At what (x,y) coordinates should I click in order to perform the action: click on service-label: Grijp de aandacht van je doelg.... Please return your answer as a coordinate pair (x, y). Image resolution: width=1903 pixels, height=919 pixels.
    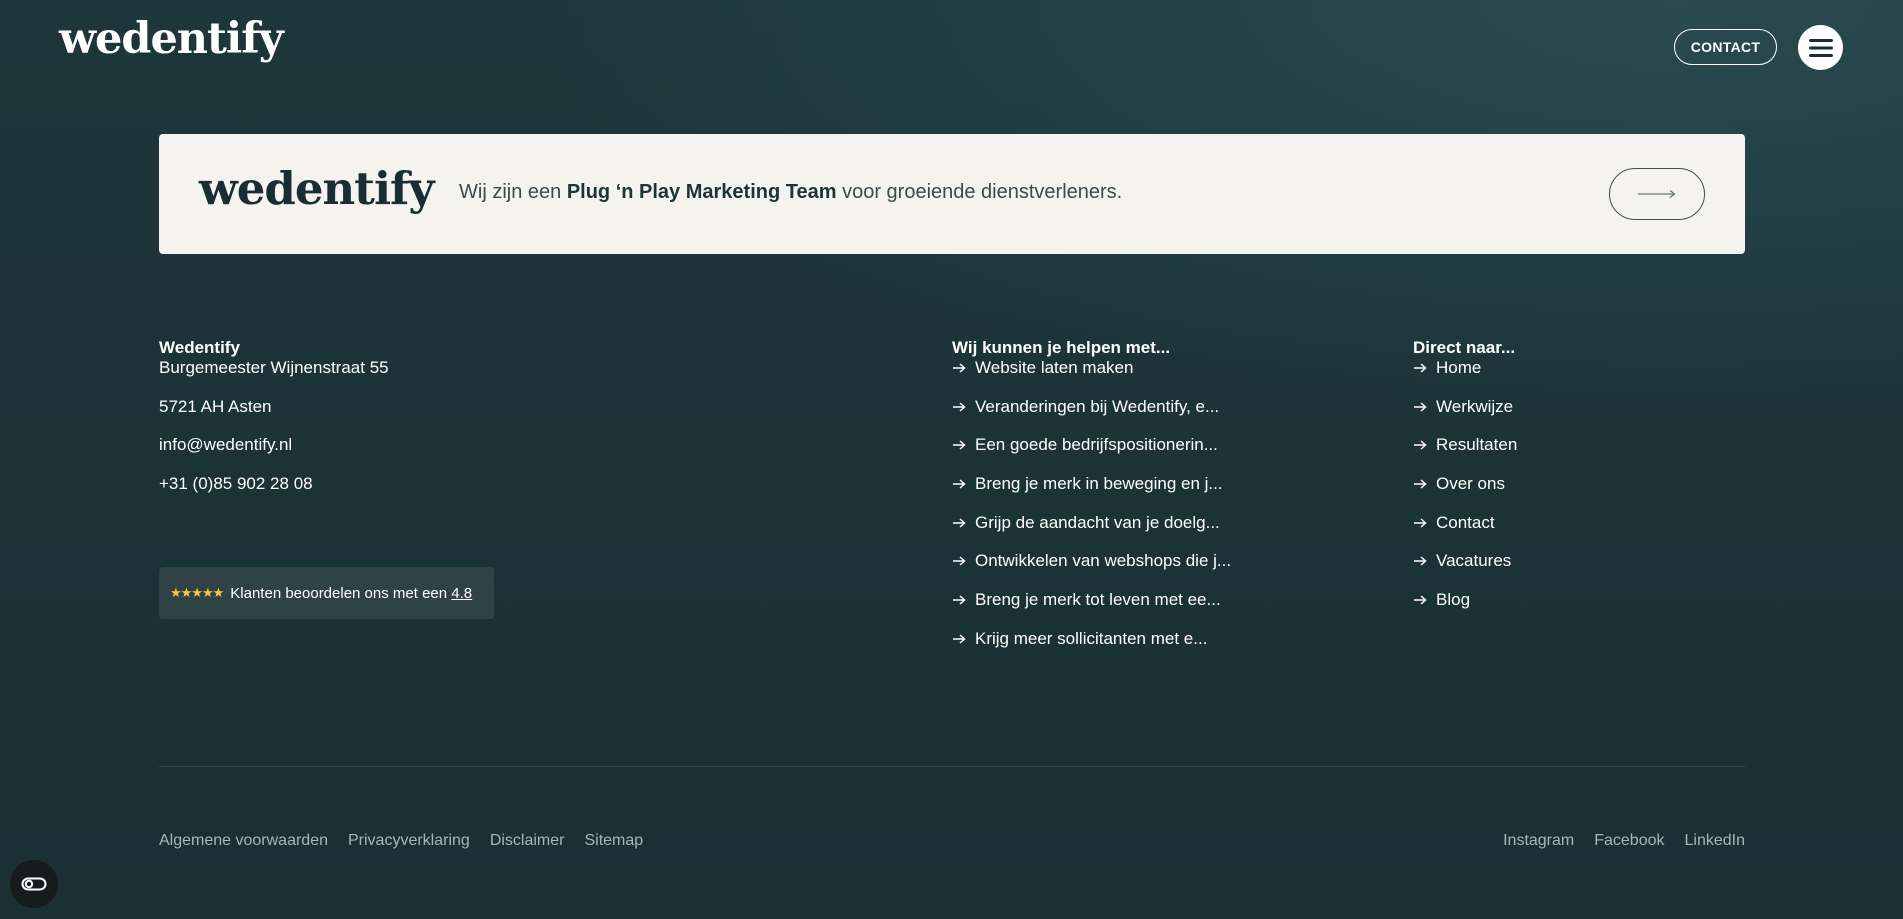
    Looking at the image, I should click on (1097, 522).